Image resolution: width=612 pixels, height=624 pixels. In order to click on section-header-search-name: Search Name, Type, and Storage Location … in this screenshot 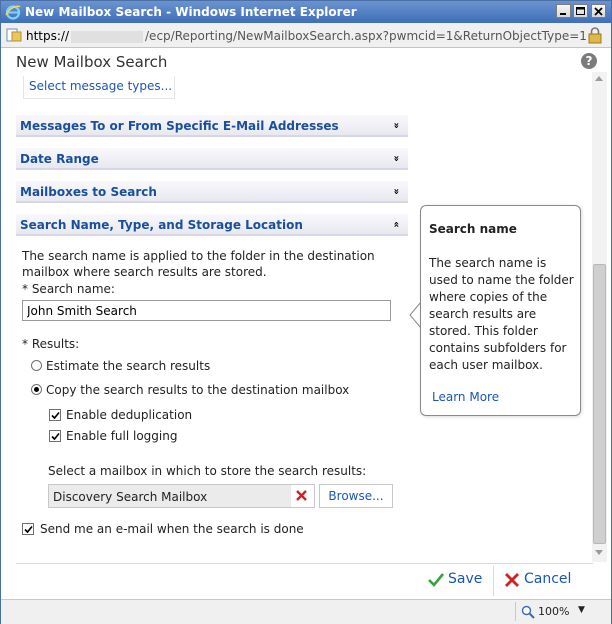, I will do `click(212, 225)`.